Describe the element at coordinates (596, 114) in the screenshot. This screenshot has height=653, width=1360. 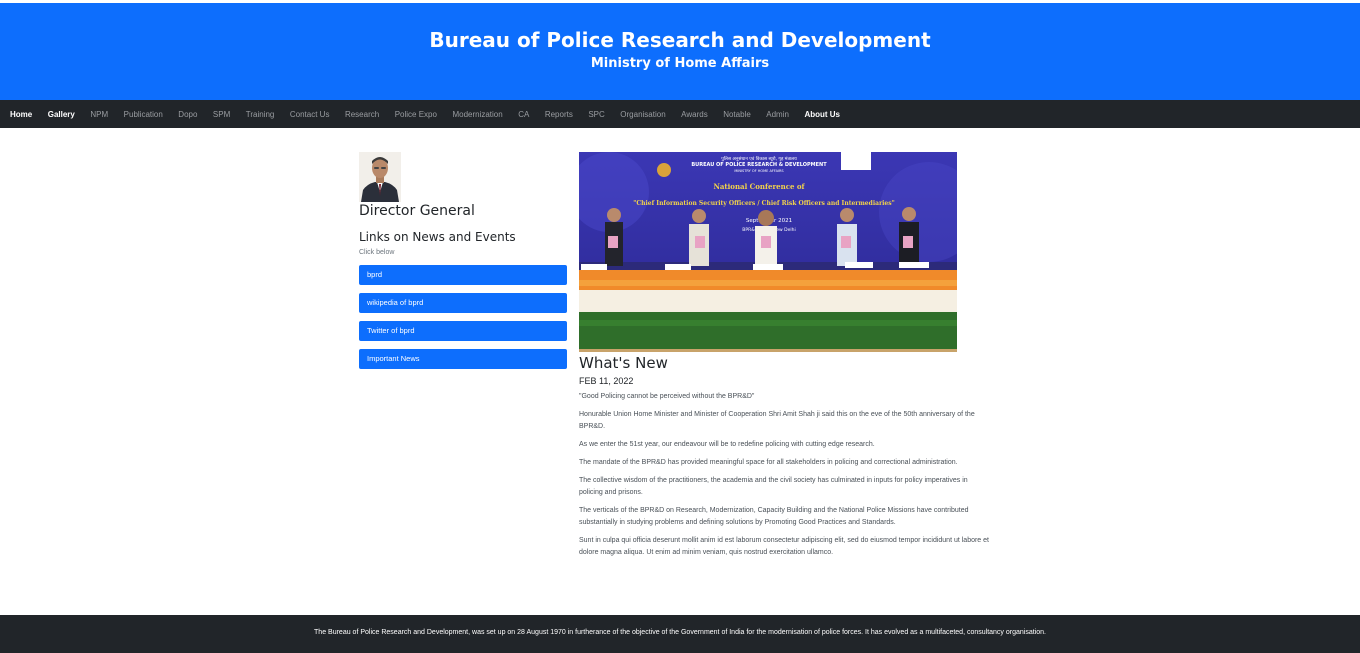
I see `nav-item-spc: SPC` at that location.